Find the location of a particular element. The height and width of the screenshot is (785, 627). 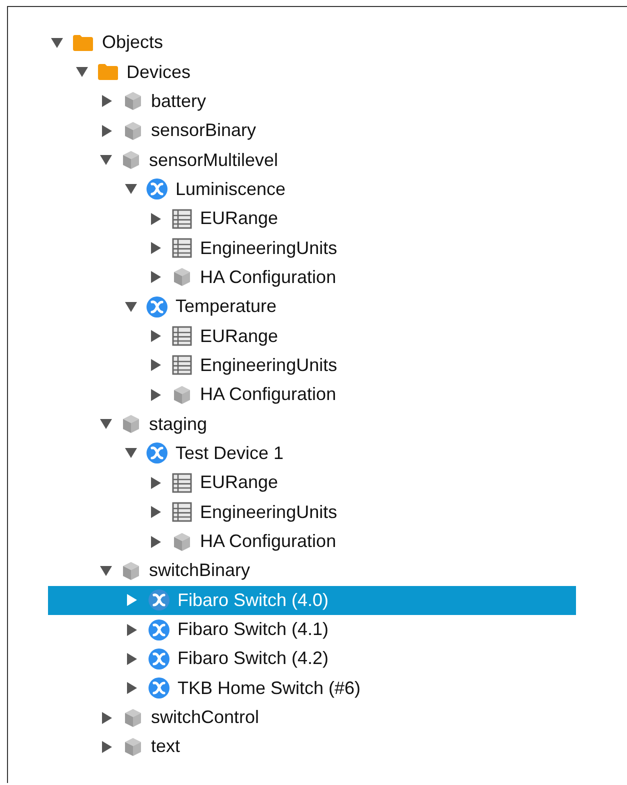

tree-item: switchBinary is located at coordinates (312, 571).